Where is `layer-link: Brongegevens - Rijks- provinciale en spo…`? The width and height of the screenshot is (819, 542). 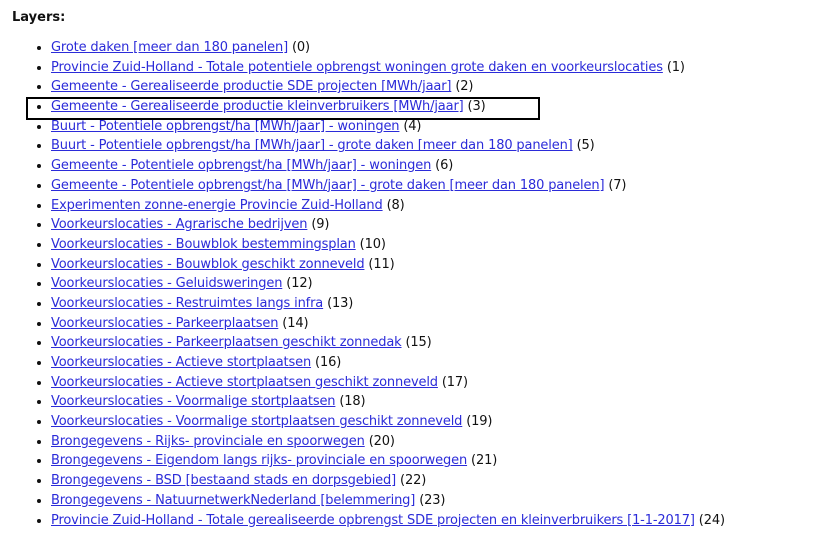
layer-link: Brongegevens - Rijks- provinciale en spo… is located at coordinates (208, 441).